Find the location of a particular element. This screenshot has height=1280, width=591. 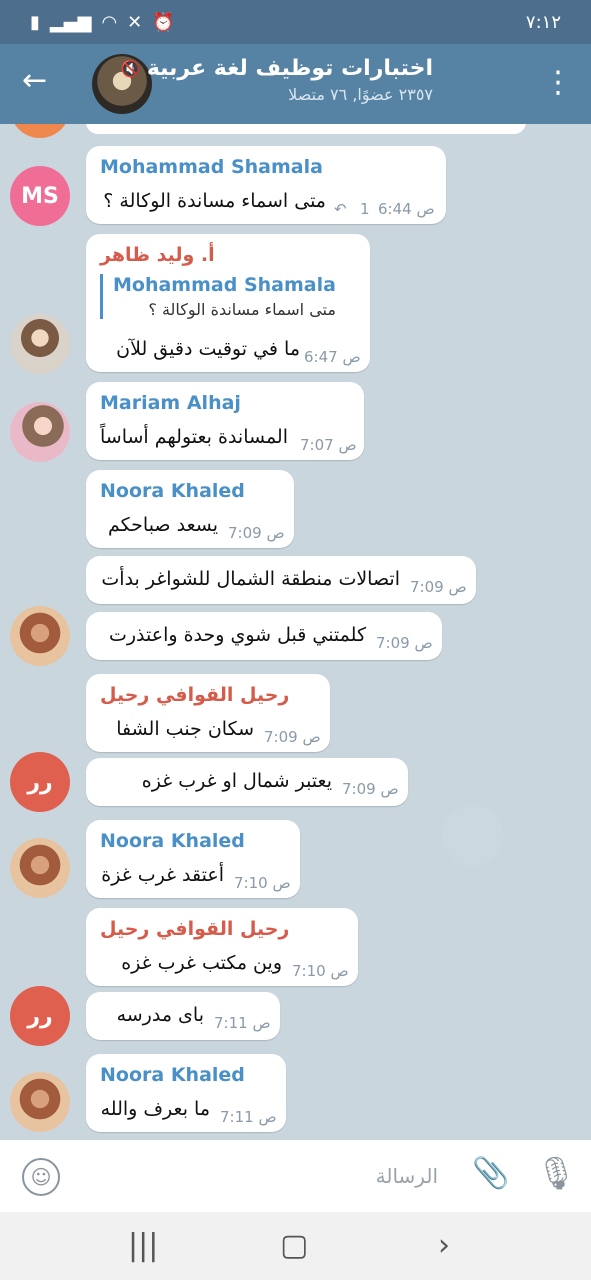

back-icon: › is located at coordinates (444, 1245).